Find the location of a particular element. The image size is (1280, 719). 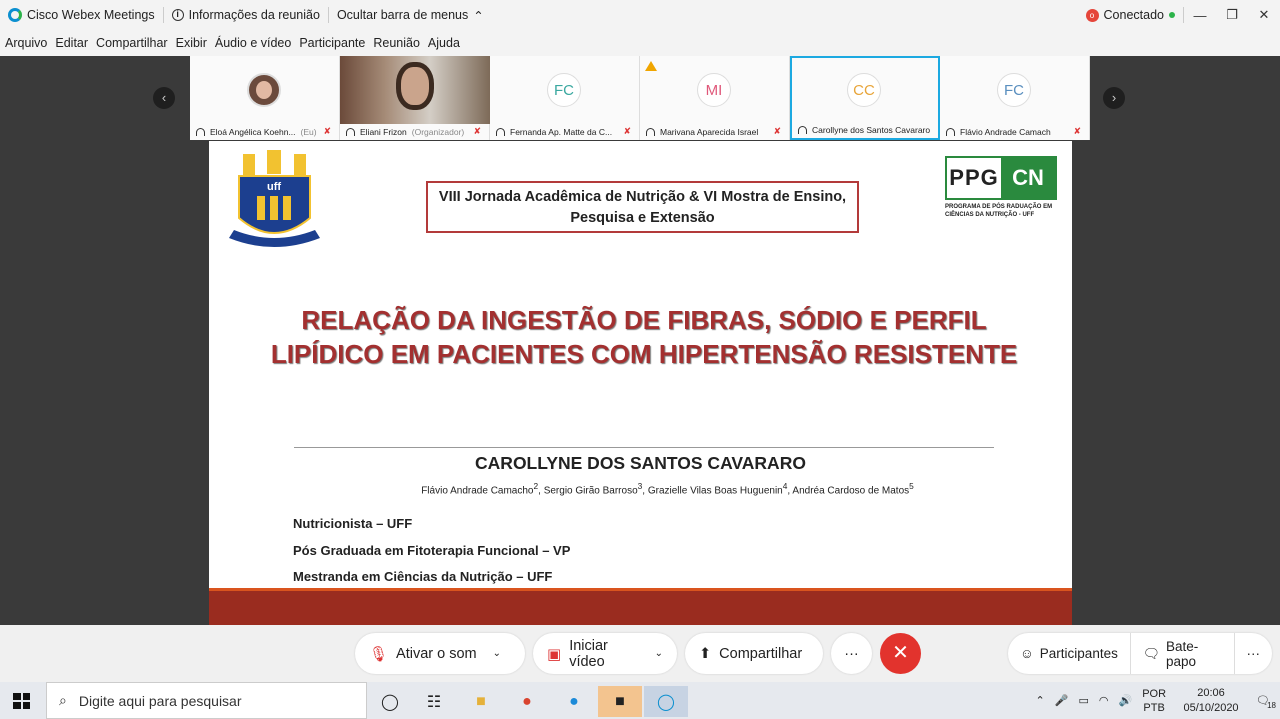

menu-ajuda: Ajuda is located at coordinates (448, 43).